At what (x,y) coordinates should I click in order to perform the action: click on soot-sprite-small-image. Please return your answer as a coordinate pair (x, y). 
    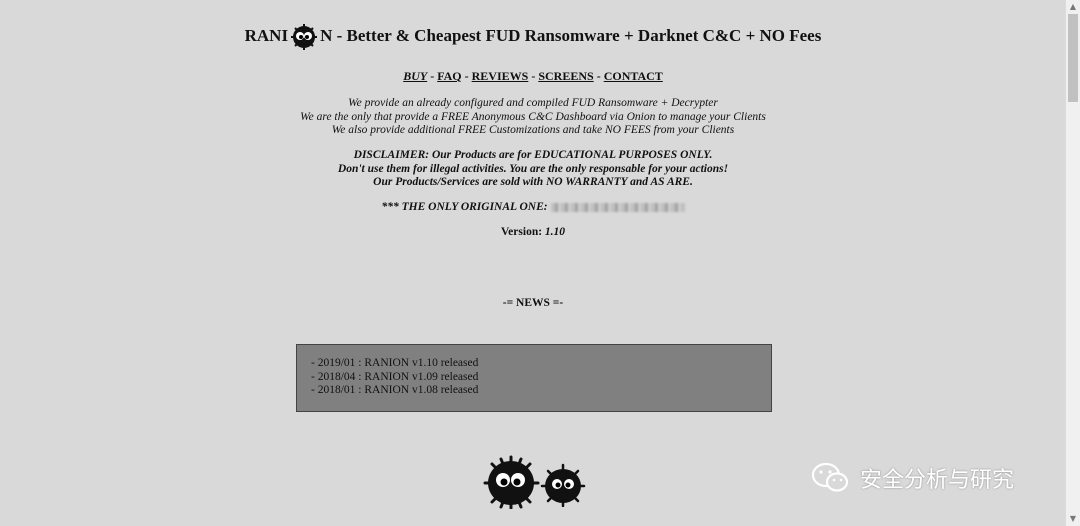
    Looking at the image, I should click on (563, 485).